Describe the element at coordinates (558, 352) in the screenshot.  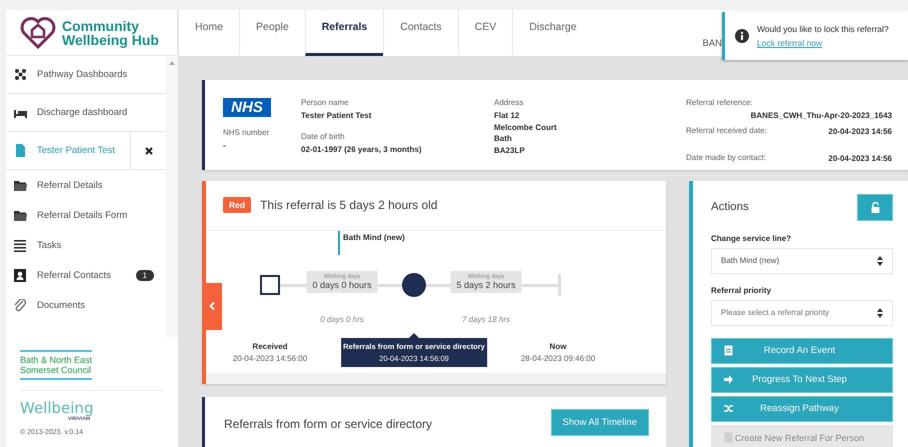
I see `milestone: Now 28-04-2023 09:46:00` at that location.